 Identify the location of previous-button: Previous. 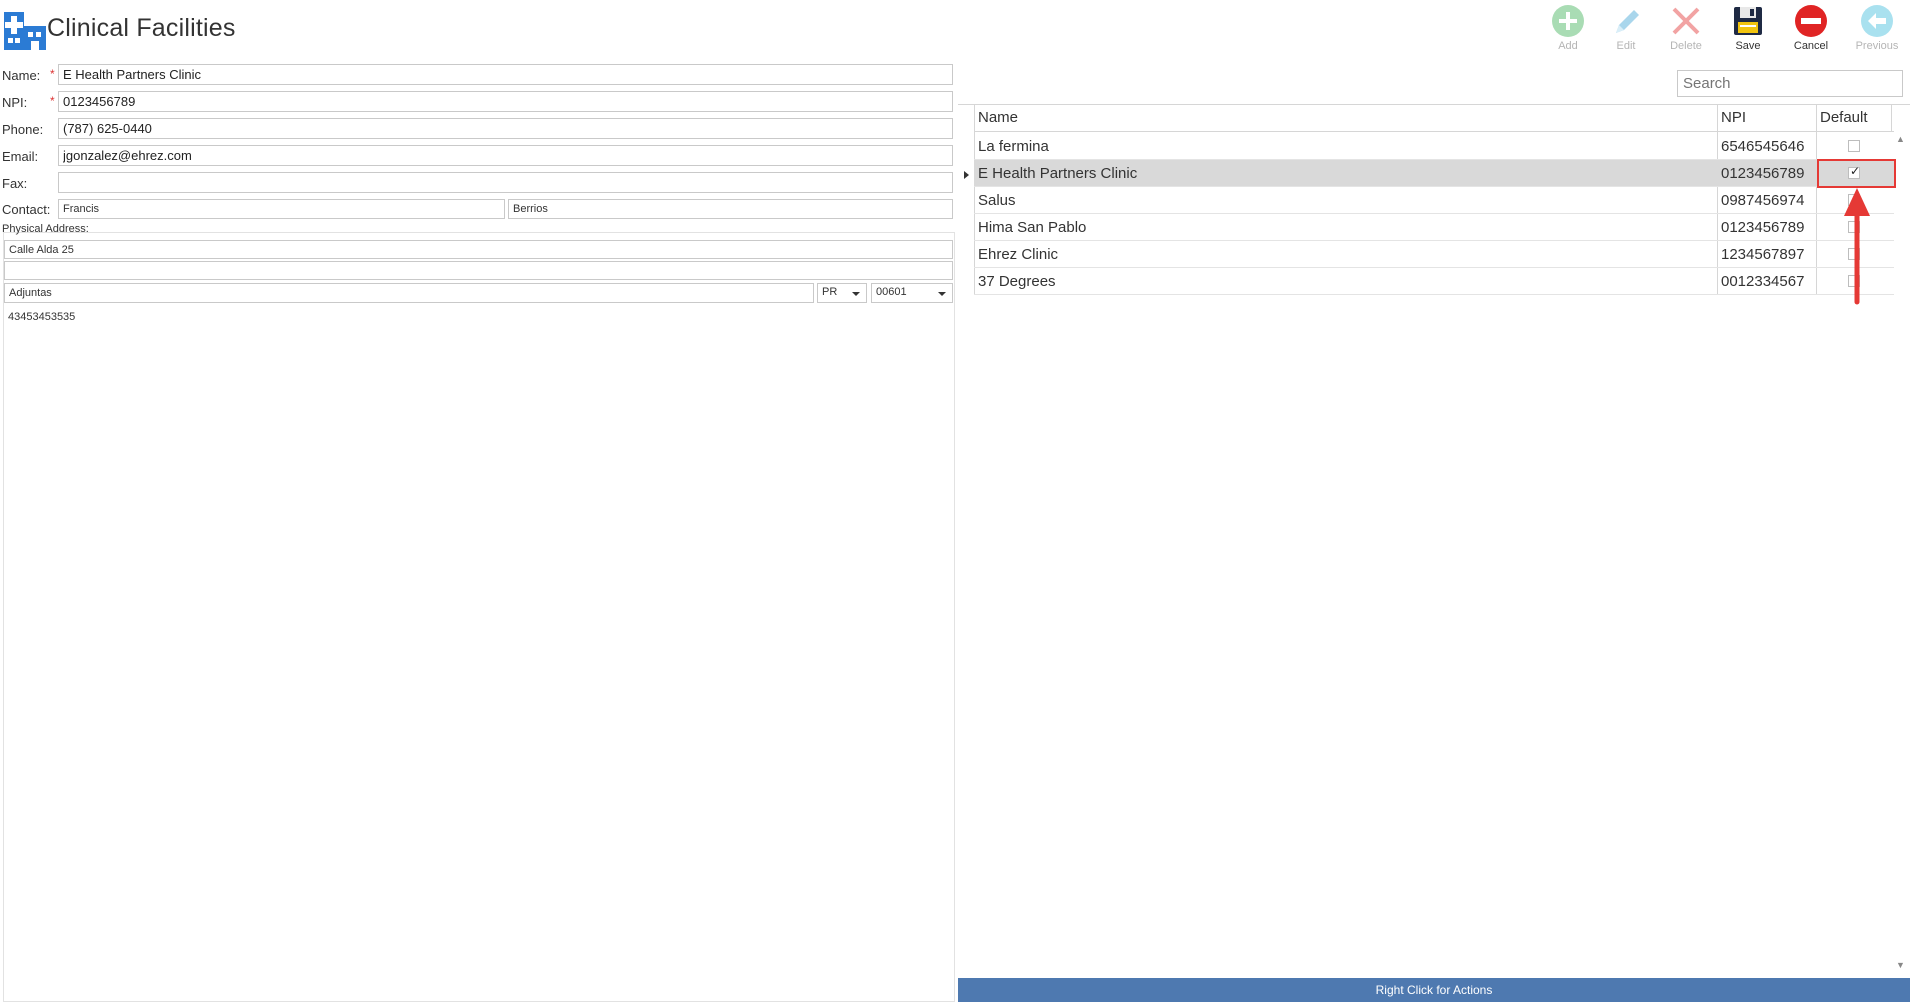
(1877, 31).